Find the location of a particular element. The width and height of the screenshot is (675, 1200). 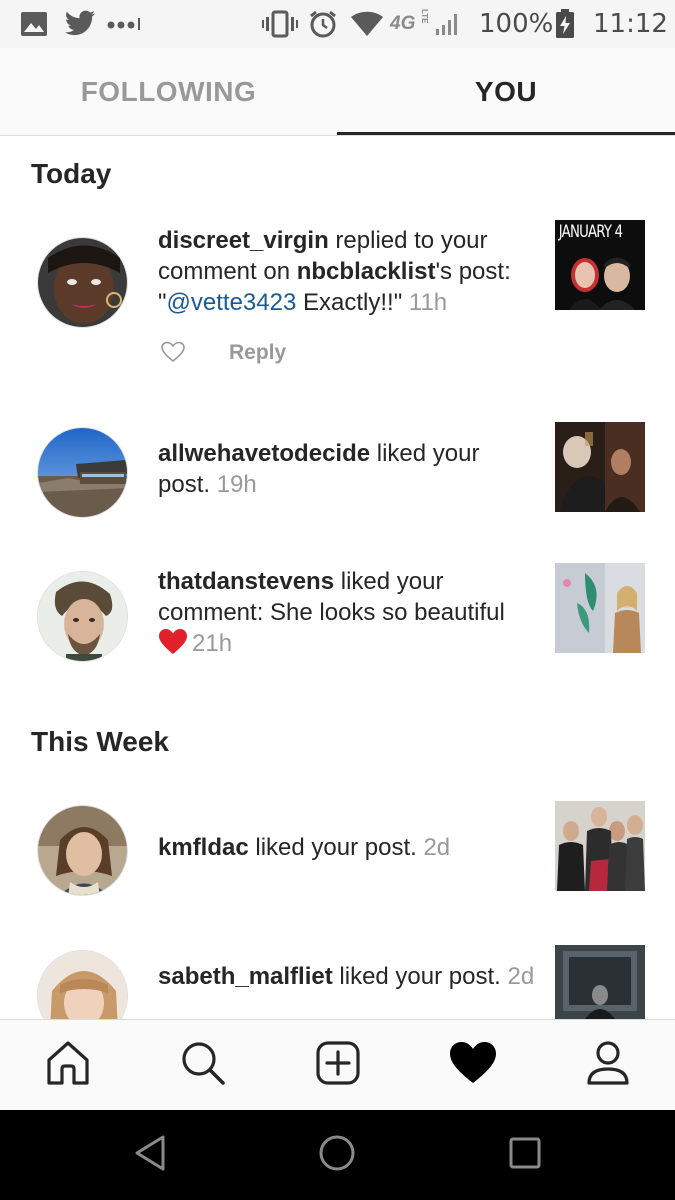

notification-item: sabeth_malfliet liked your post. 2d is located at coordinates (337, 982).